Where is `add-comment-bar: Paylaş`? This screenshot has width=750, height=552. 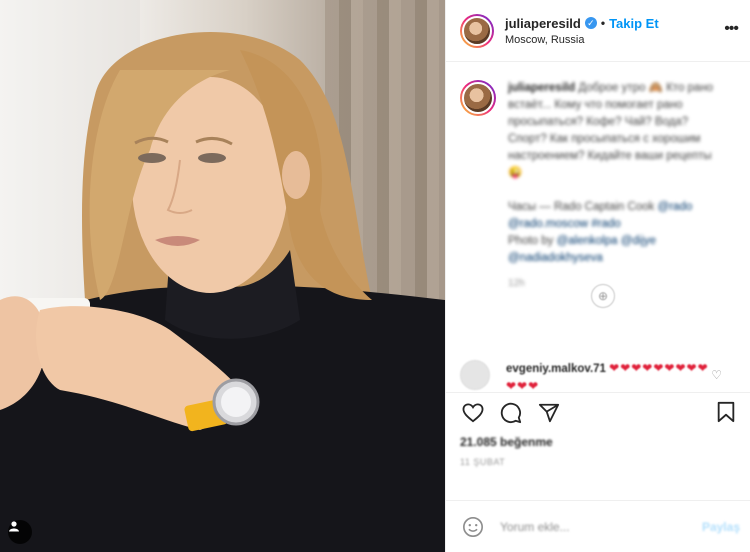
add-comment-bar: Paylaş is located at coordinates (598, 526).